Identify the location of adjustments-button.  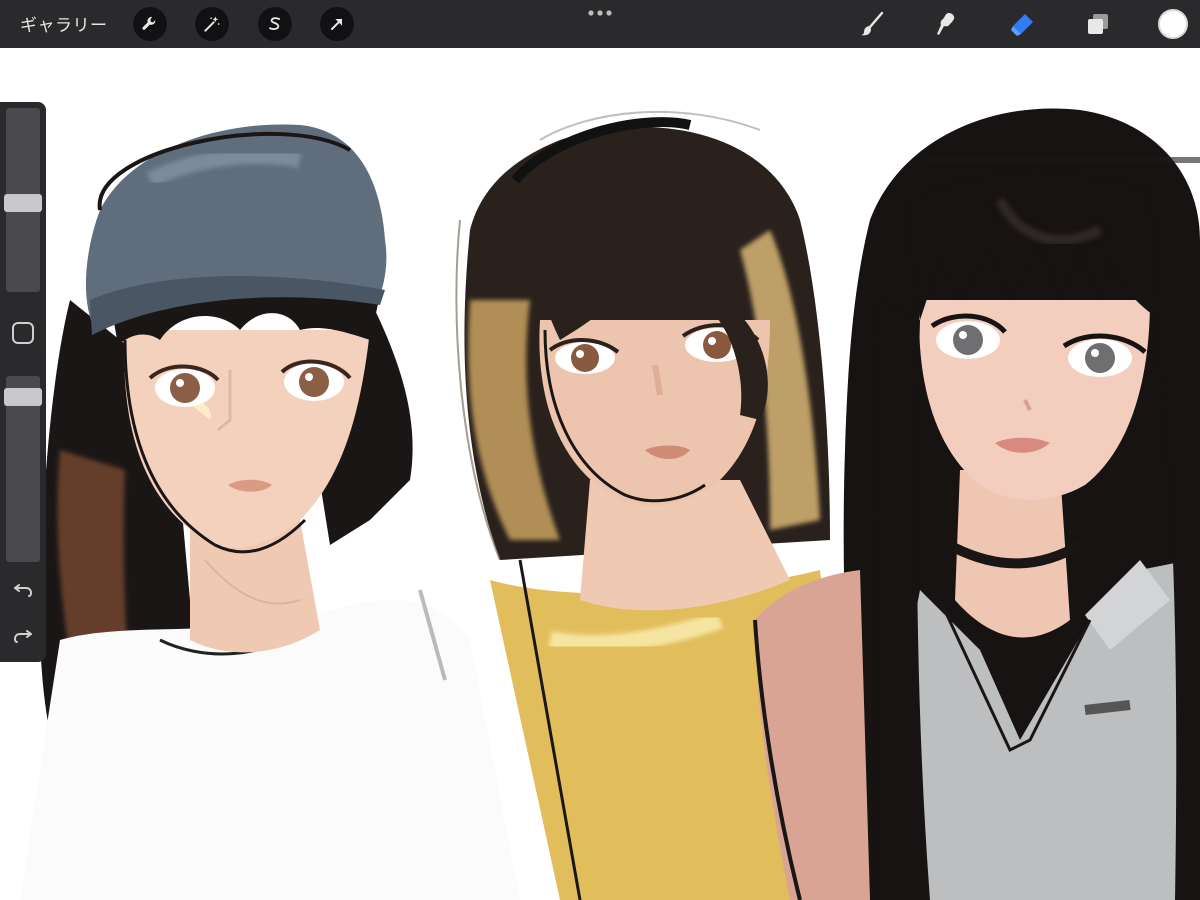
(212, 24).